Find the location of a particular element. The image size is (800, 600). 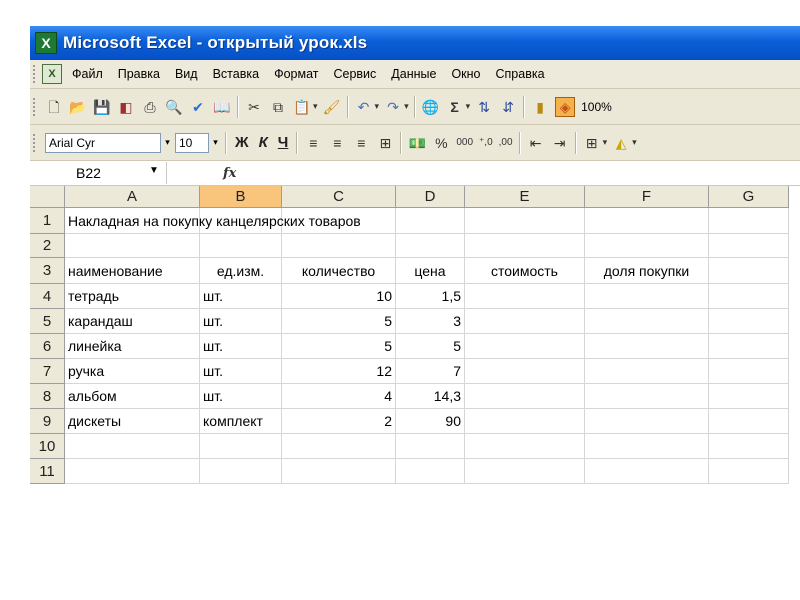

zoom-level: 100% is located at coordinates (596, 107).